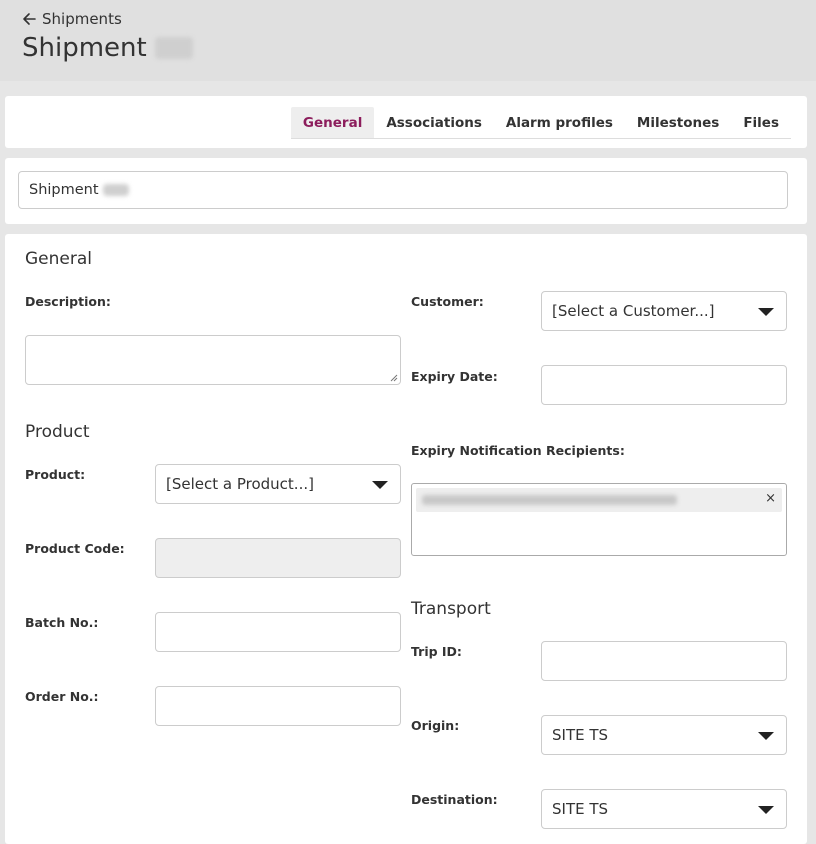  Describe the element at coordinates (599, 519) in the screenshot. I see `expiry-recipients-input: ×` at that location.